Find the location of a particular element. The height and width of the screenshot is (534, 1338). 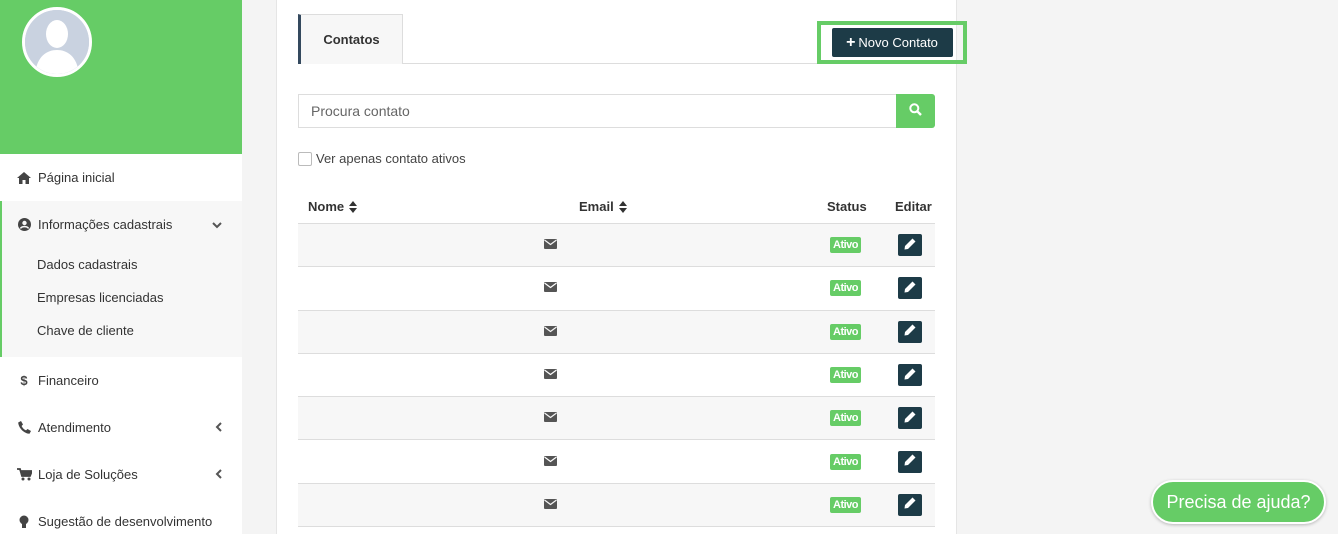

header-editar: Editar is located at coordinates (913, 206).